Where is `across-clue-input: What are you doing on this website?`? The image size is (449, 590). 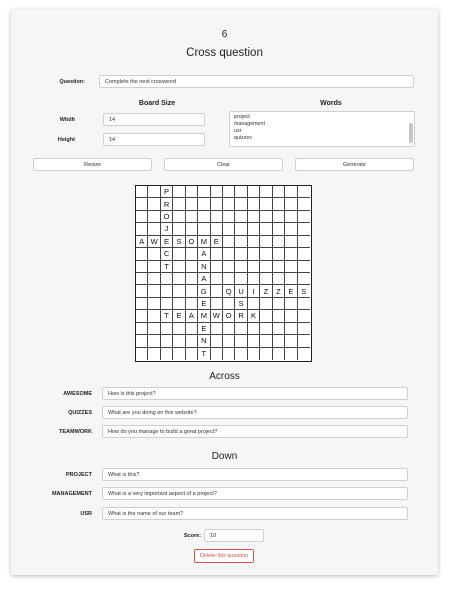 across-clue-input: What are you doing on this website? is located at coordinates (255, 412).